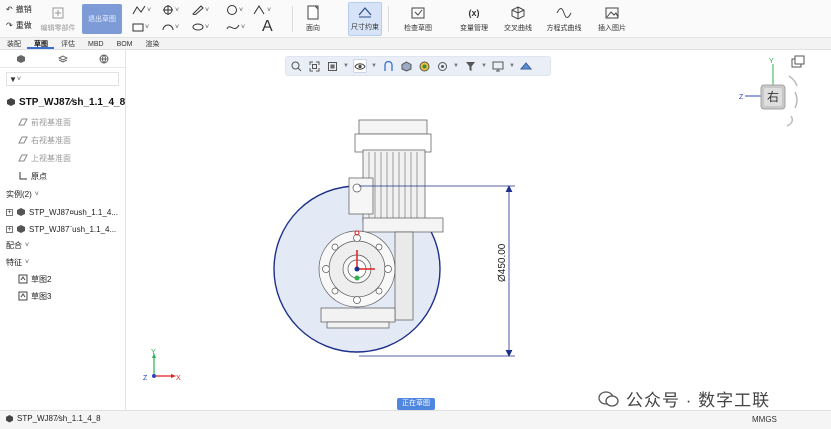  I want to click on globe-icon, so click(104, 58).